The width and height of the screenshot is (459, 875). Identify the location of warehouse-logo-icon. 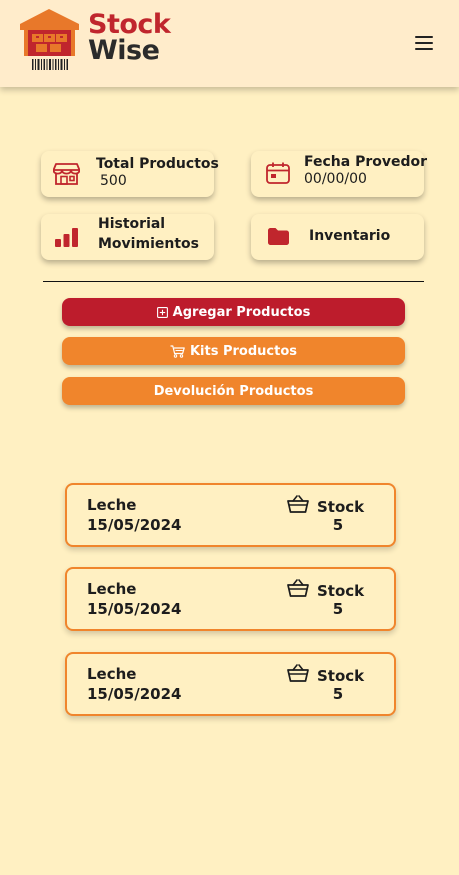
(49, 39).